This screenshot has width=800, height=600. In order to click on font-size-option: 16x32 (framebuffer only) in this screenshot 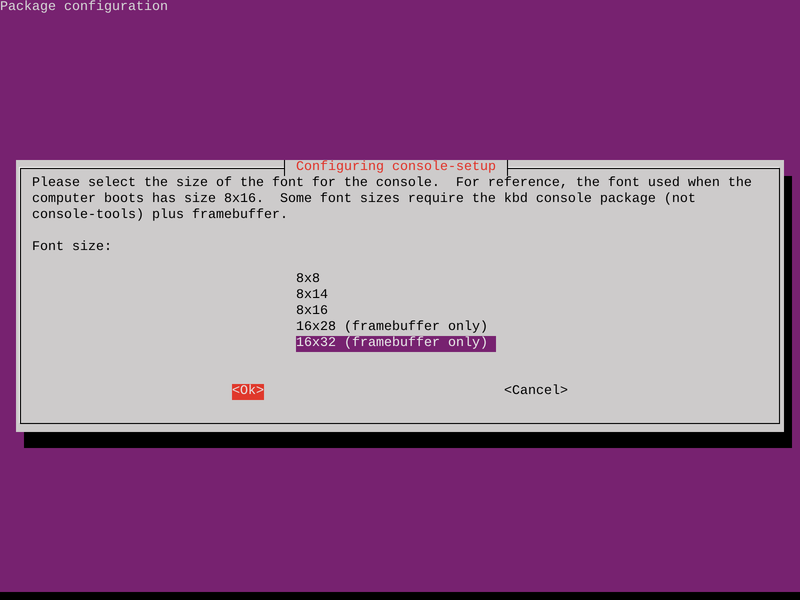, I will do `click(396, 344)`.